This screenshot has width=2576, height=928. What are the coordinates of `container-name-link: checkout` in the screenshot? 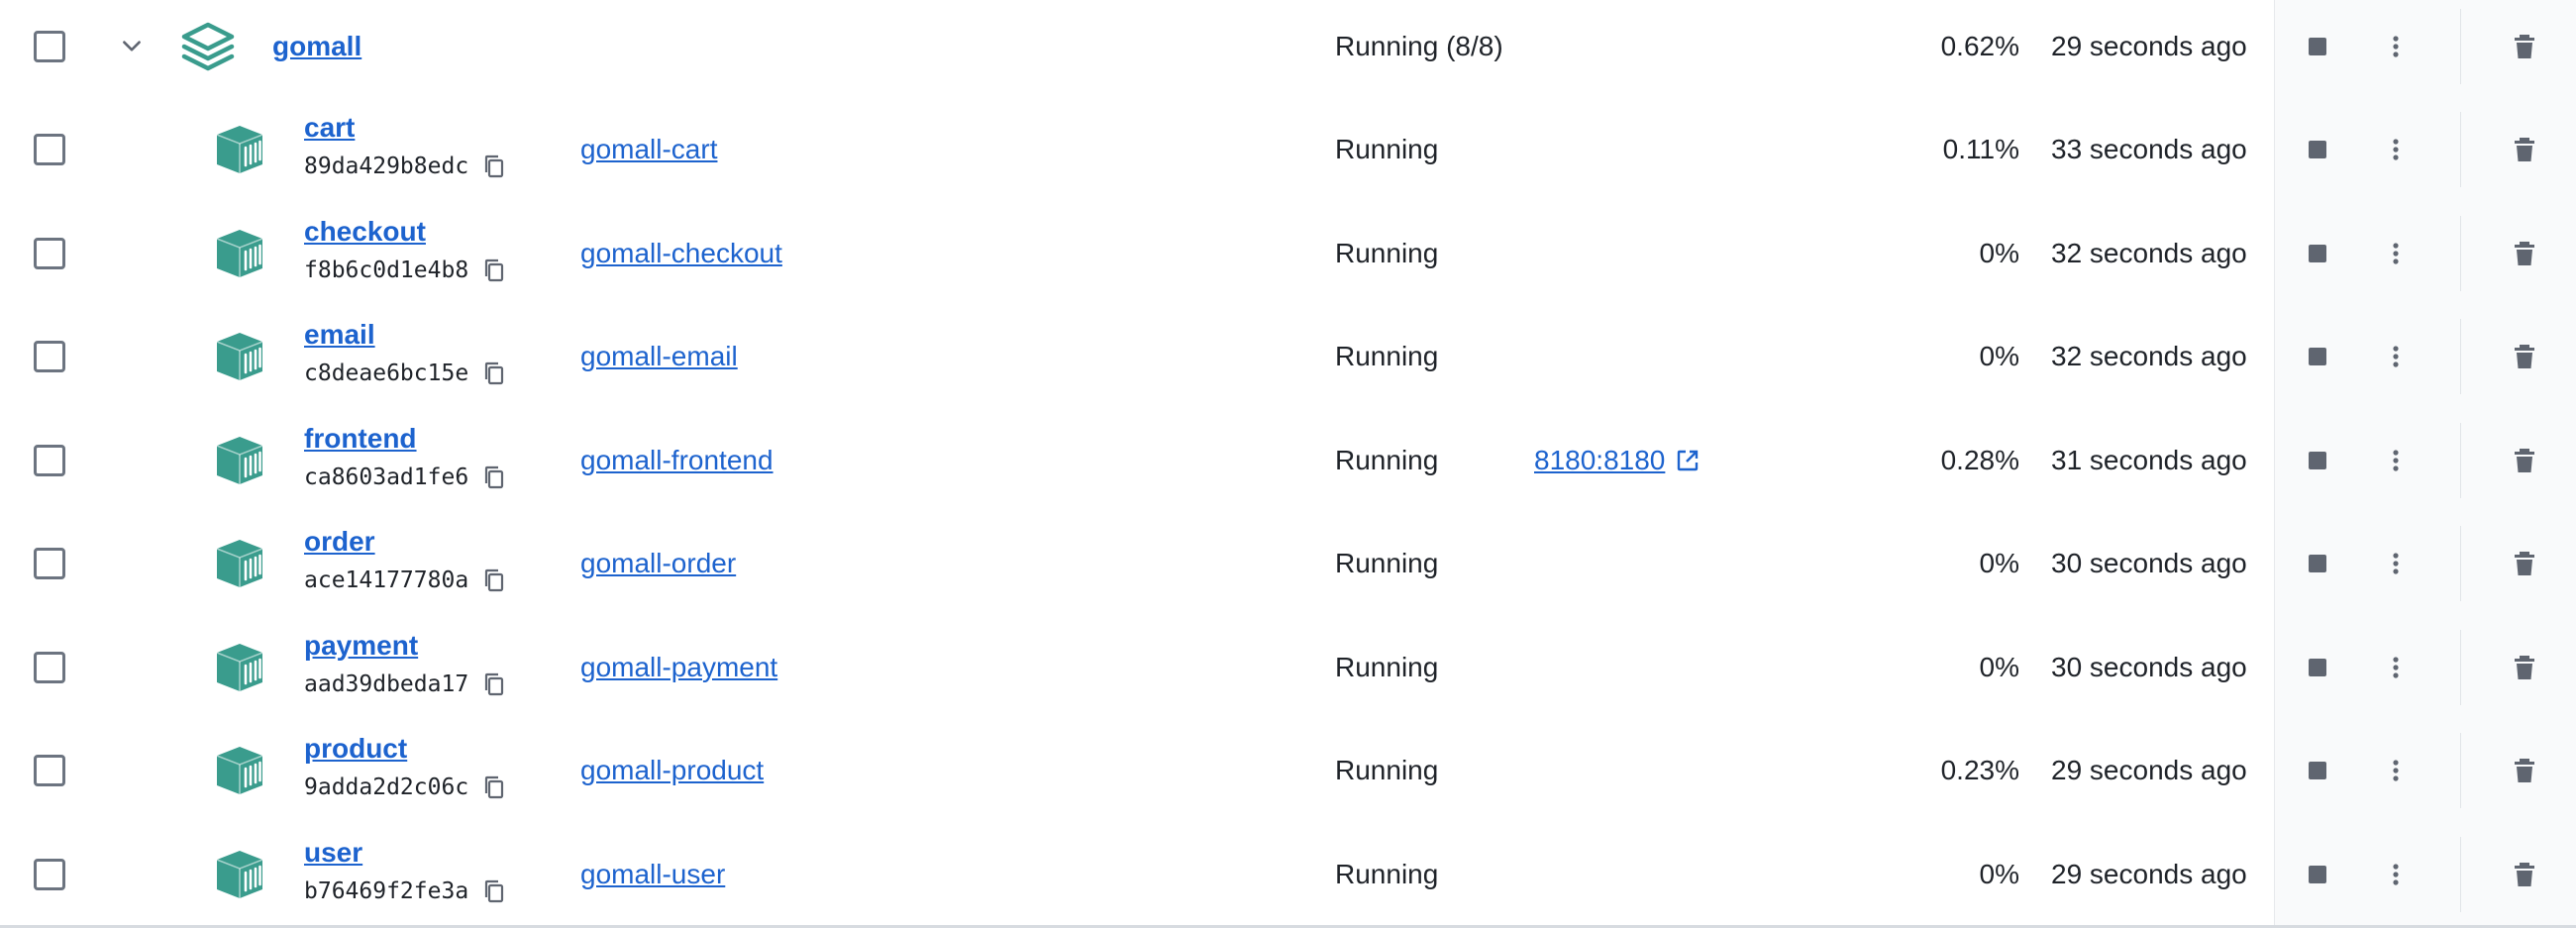 It's located at (365, 232).